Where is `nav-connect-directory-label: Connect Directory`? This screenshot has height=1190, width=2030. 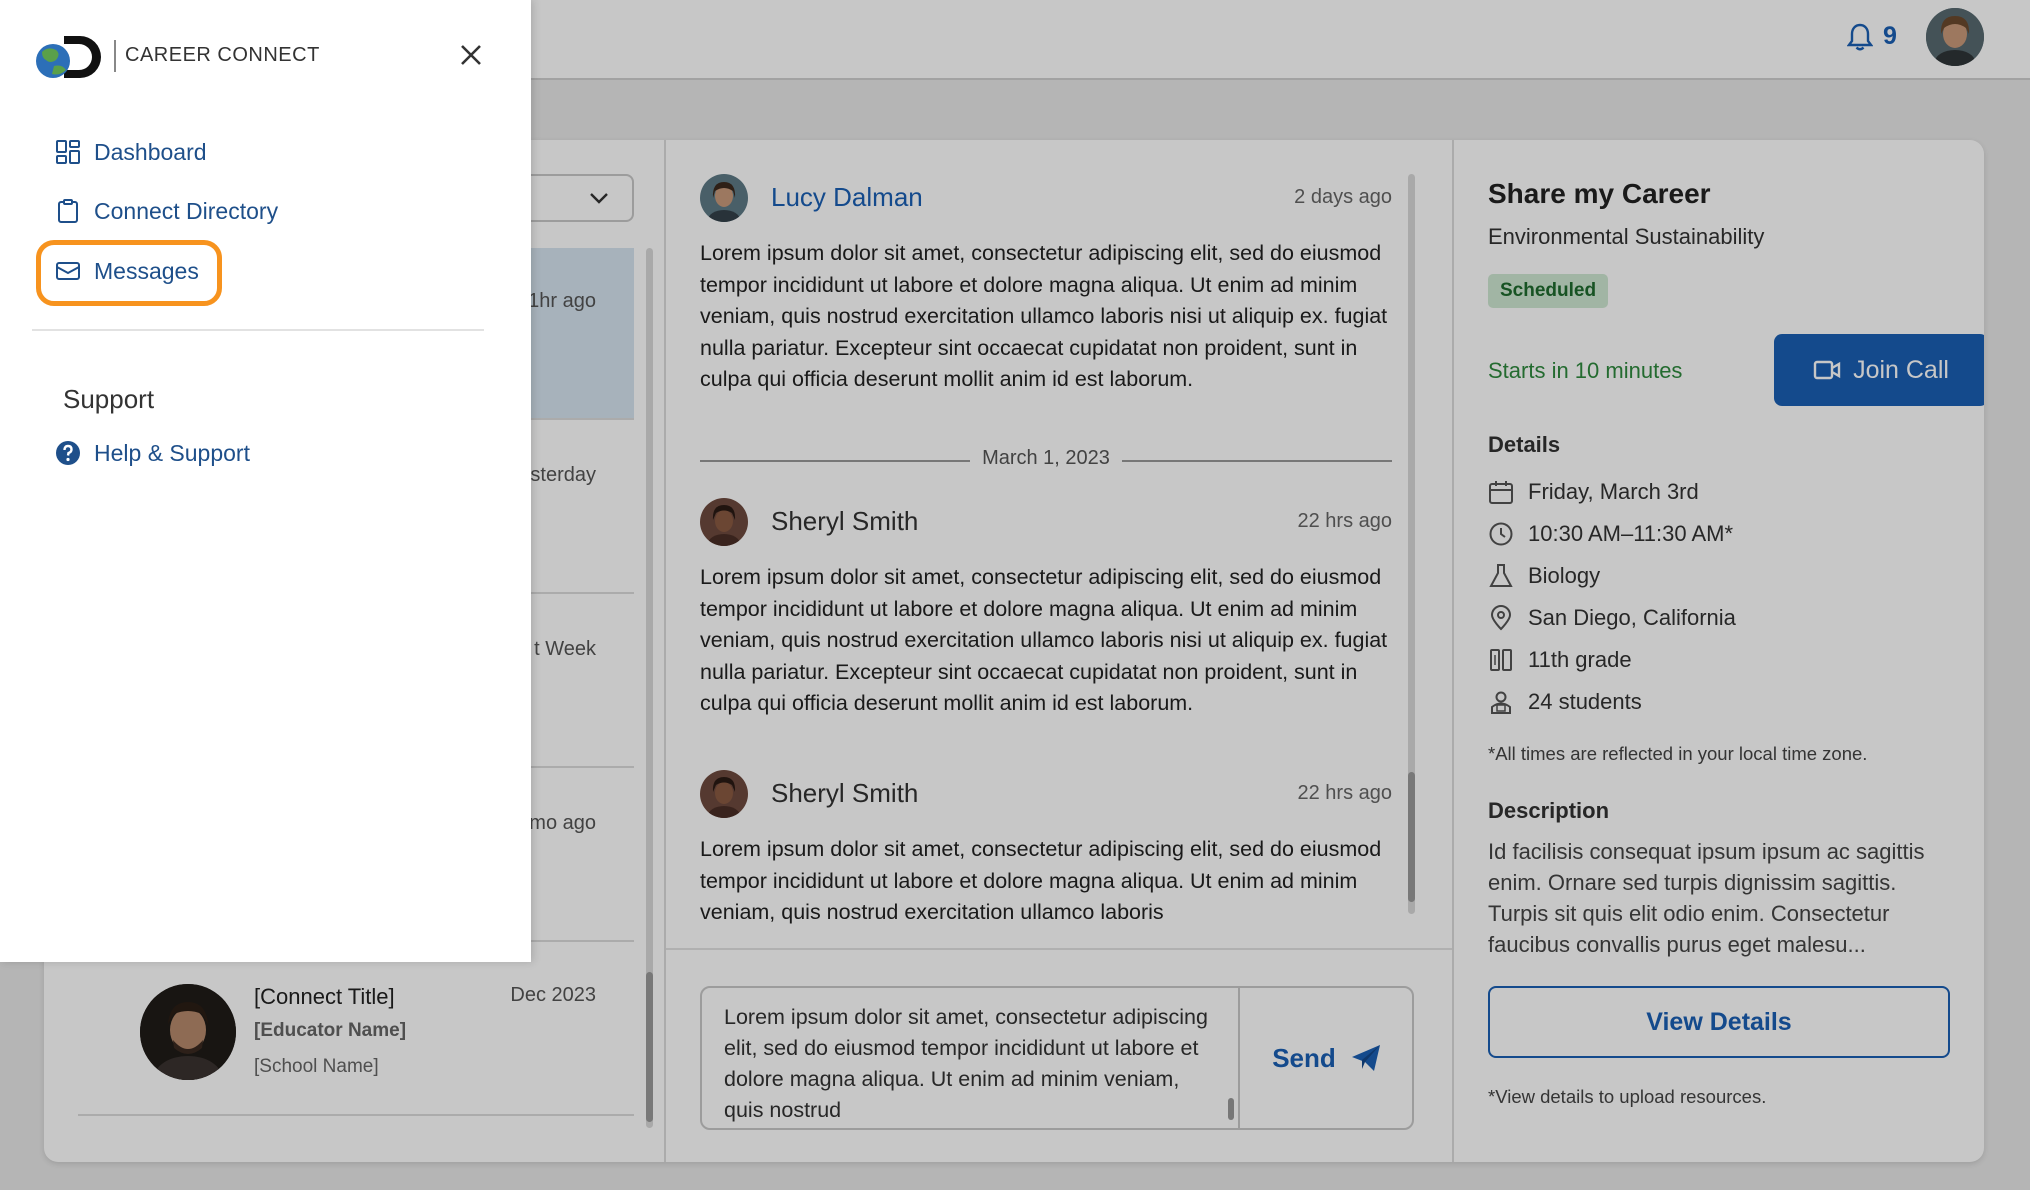 nav-connect-directory-label: Connect Directory is located at coordinates (186, 210).